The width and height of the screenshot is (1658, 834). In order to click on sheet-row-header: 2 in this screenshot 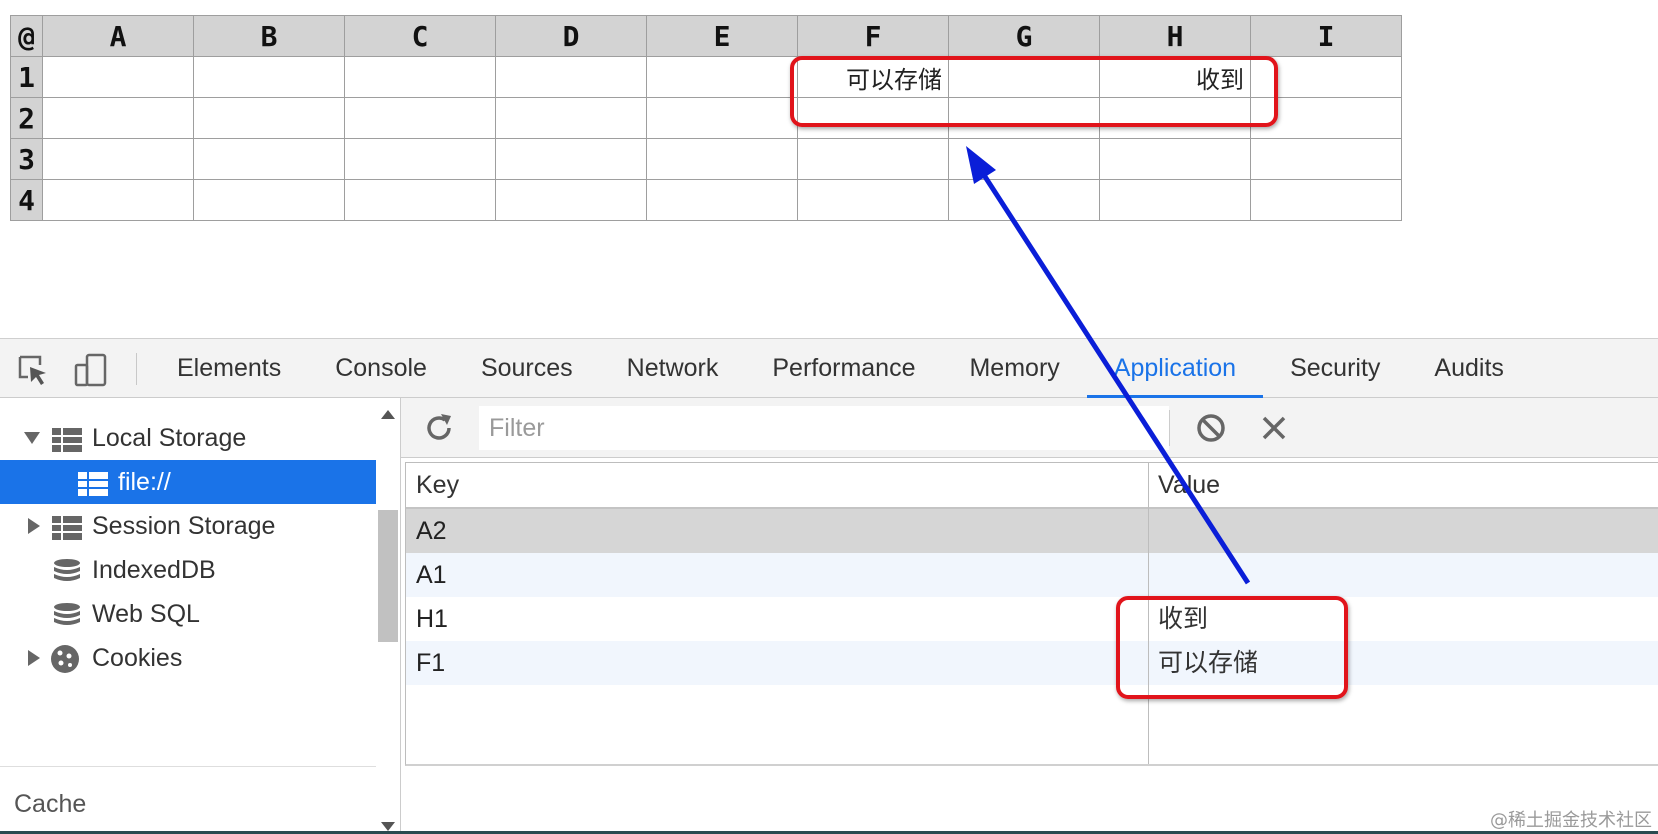, I will do `click(26, 118)`.